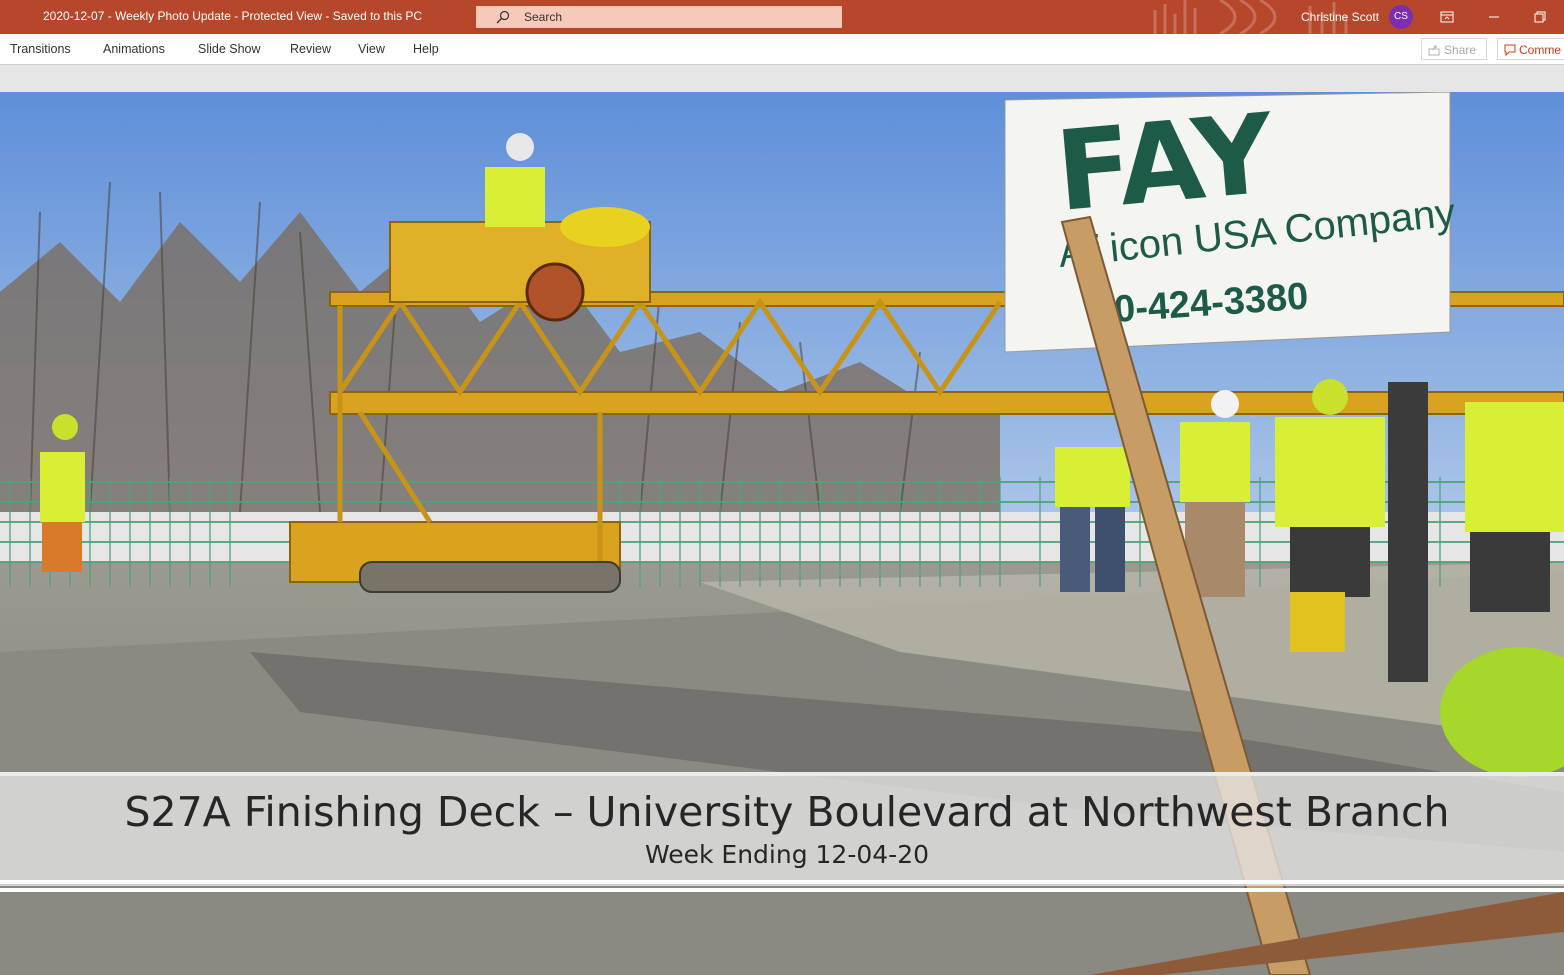 The width and height of the screenshot is (1564, 975). What do you see at coordinates (1460, 50) in the screenshot?
I see `share-label: Share` at bounding box center [1460, 50].